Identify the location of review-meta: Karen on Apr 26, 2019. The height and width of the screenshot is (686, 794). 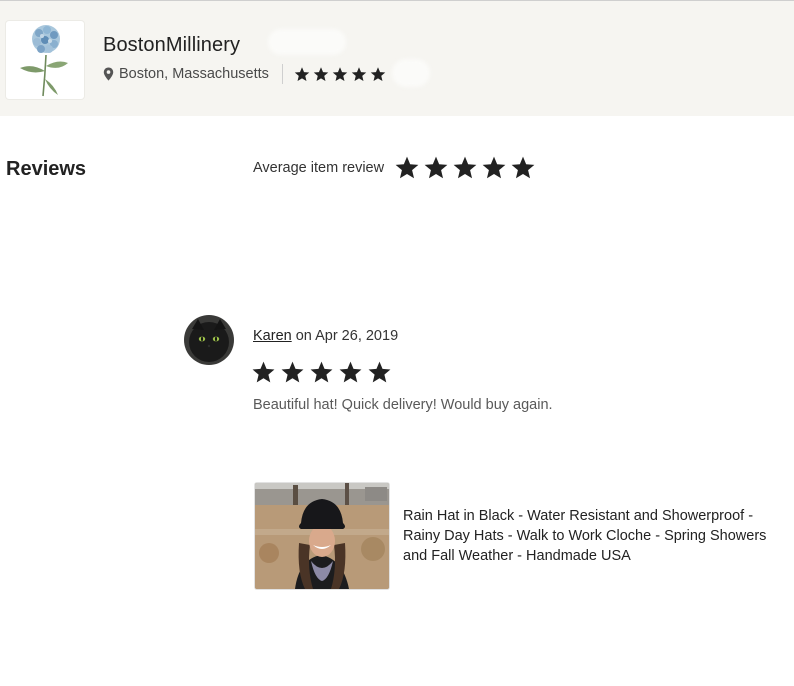
(325, 336).